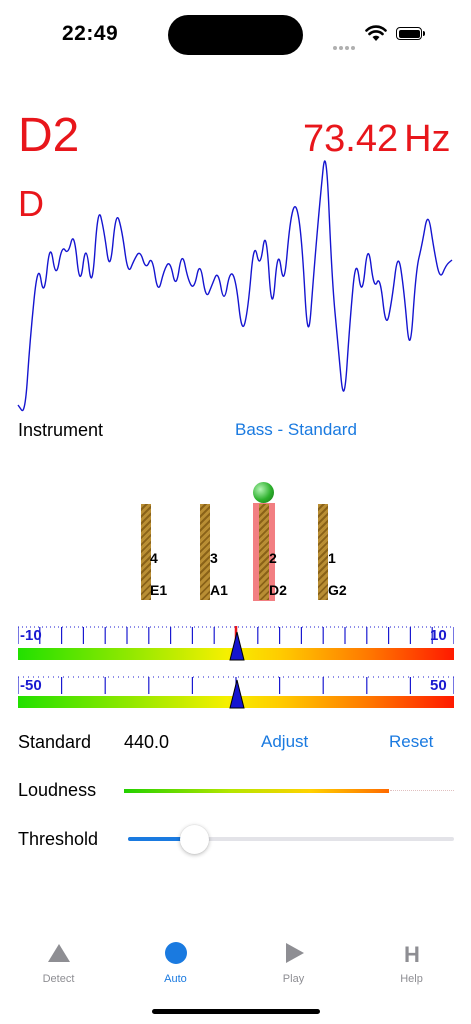 This screenshot has width=471, height=1024. Describe the element at coordinates (438, 685) in the screenshot. I see `fine-scale-max: 50` at that location.